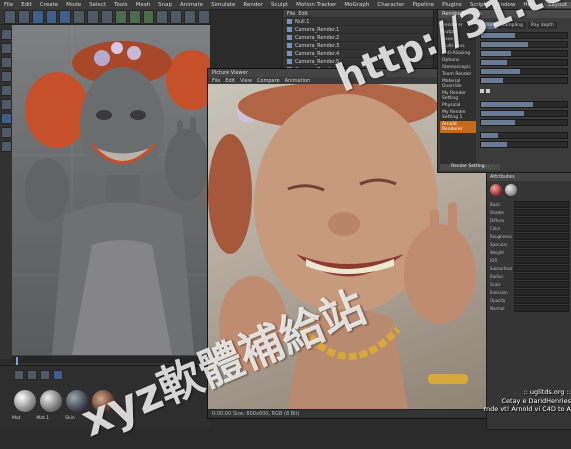 The image size is (571, 449). I want to click on render-settings-item: Team Render, so click(458, 74).